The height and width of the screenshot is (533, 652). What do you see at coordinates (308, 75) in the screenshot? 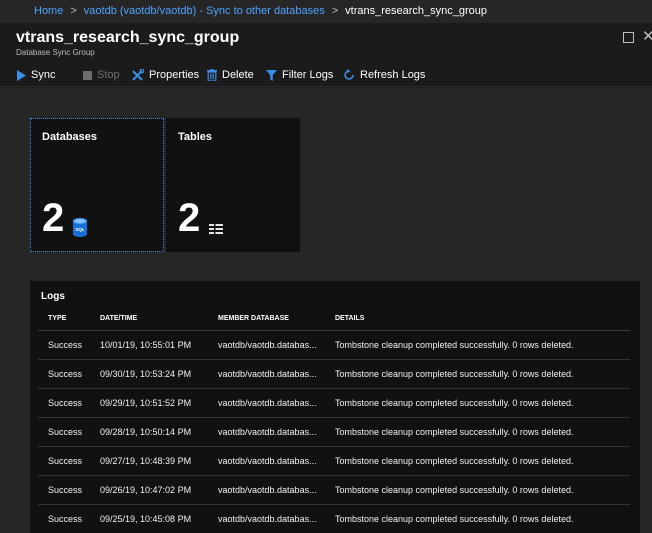
I see `filter-logs-label: Filter Logs` at bounding box center [308, 75].